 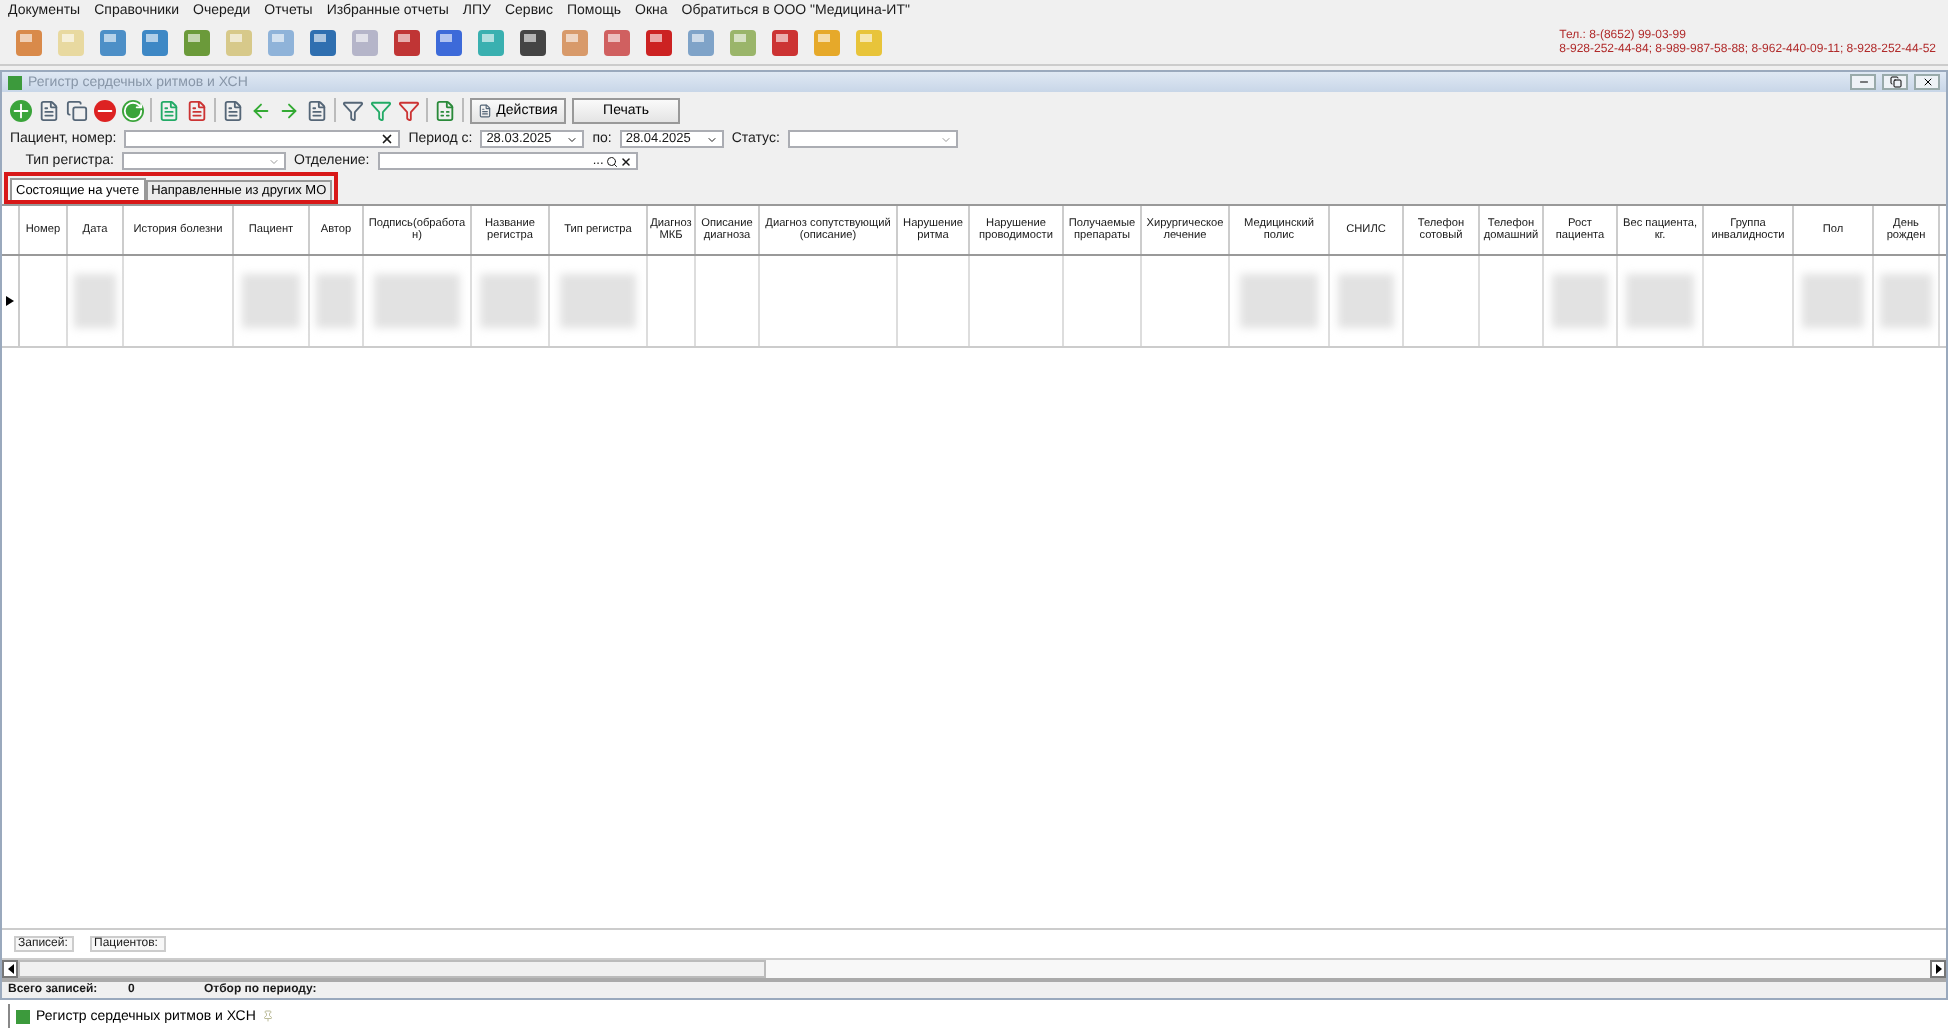 What do you see at coordinates (267, 1016) in the screenshot?
I see `pin-icon` at bounding box center [267, 1016].